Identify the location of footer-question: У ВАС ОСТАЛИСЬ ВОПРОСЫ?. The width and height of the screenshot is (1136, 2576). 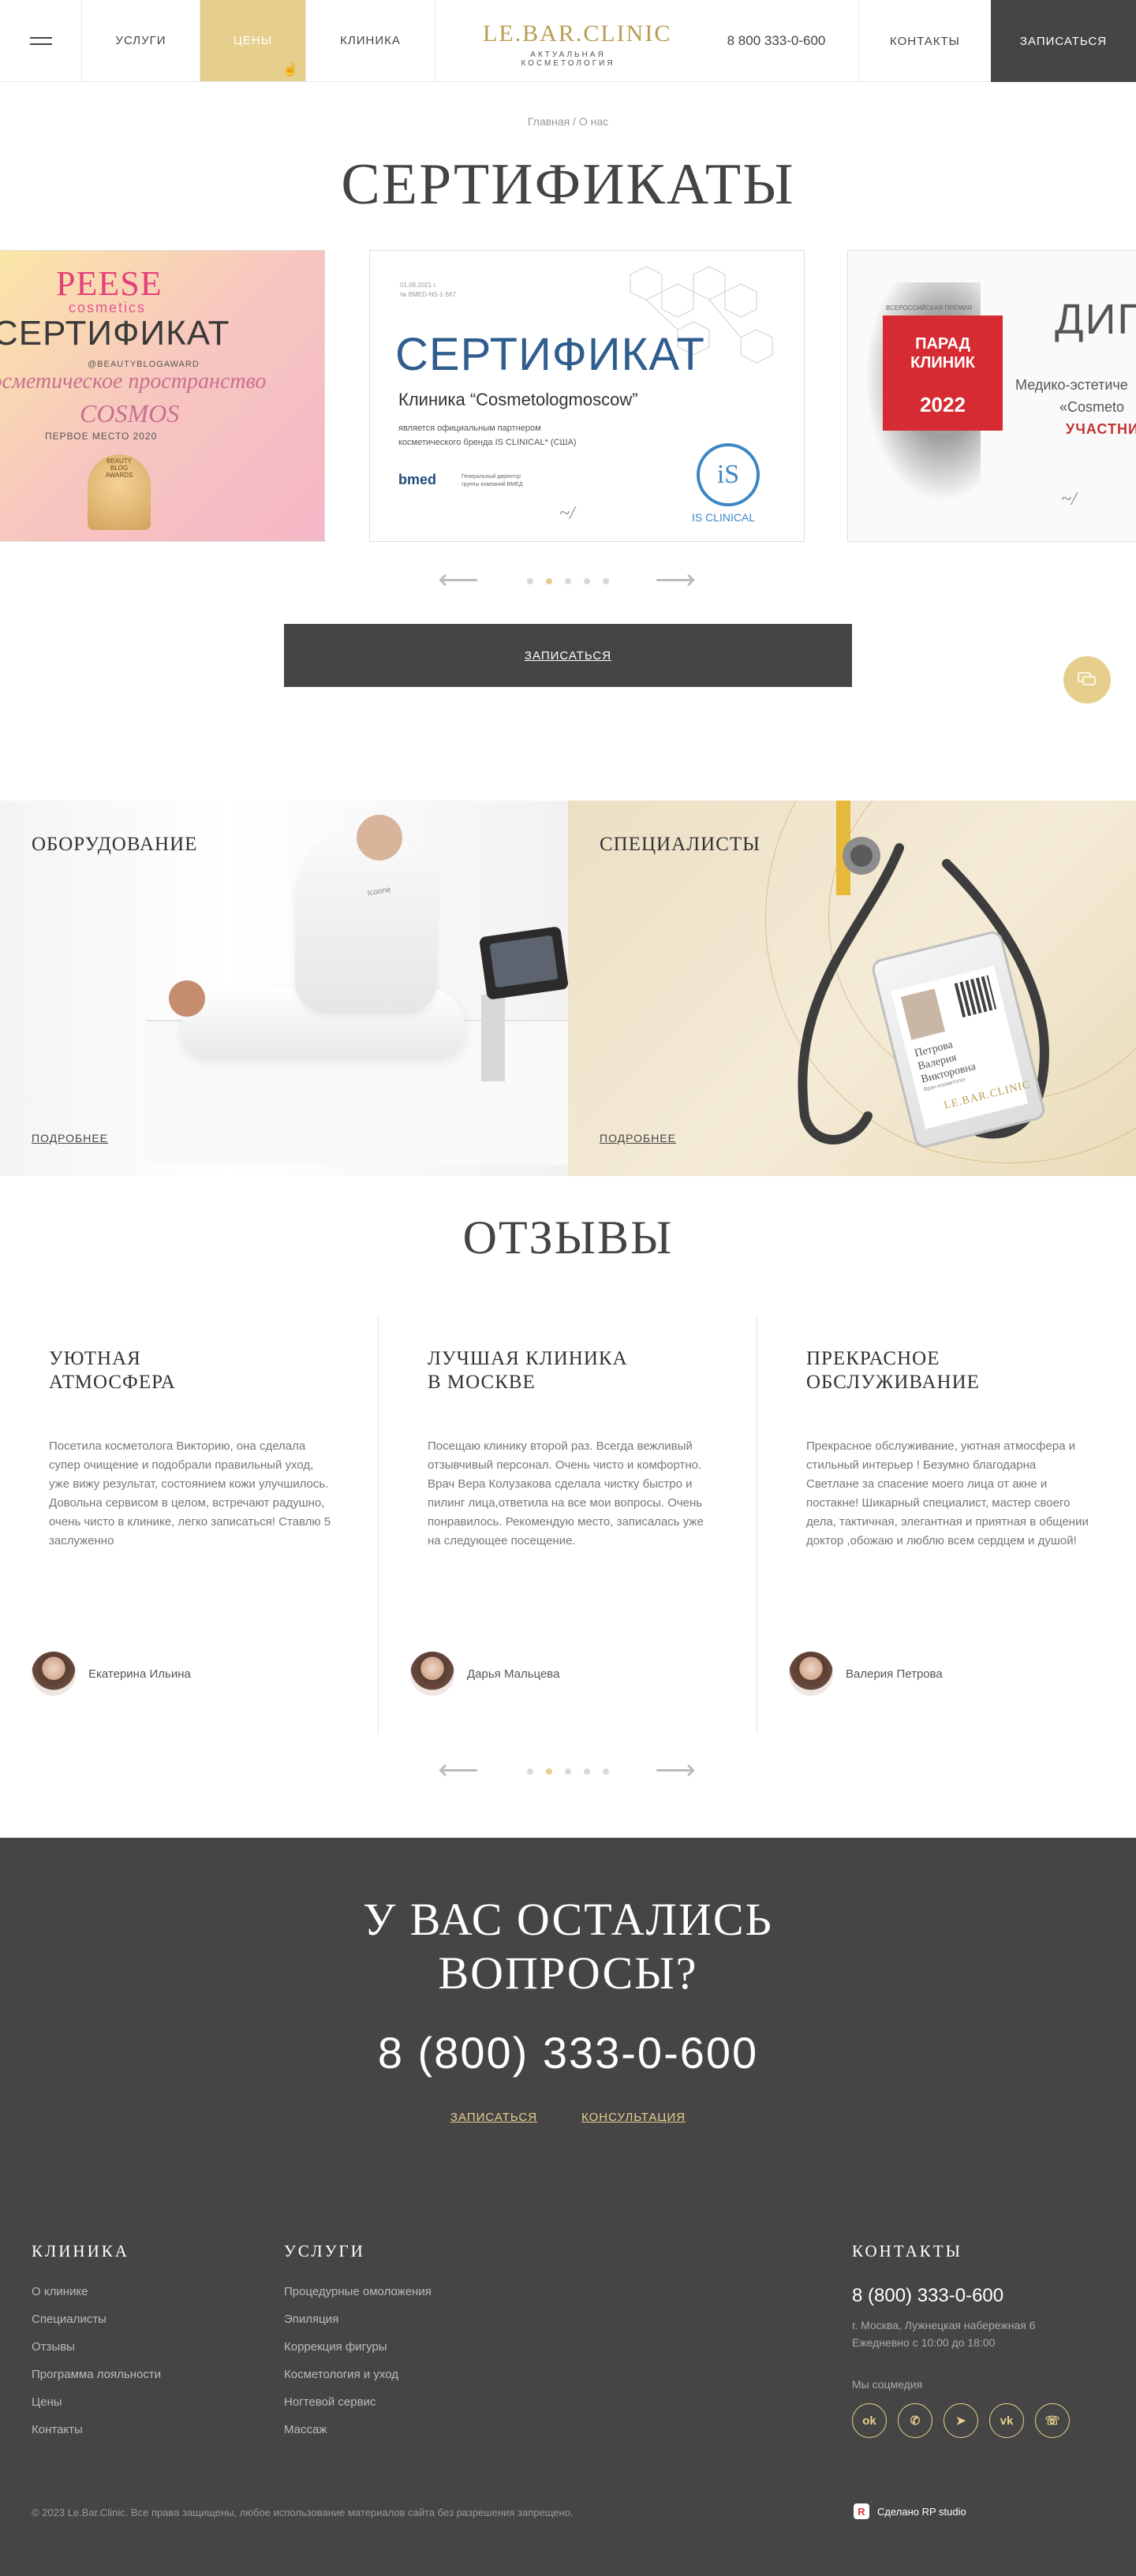
(568, 1946).